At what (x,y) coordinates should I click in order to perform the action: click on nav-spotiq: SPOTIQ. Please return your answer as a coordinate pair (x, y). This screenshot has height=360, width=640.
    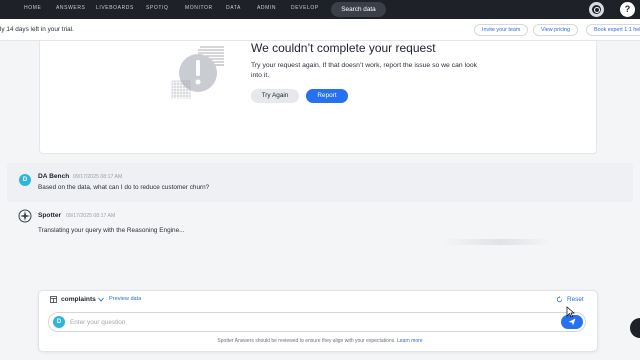
    Looking at the image, I should click on (157, 8).